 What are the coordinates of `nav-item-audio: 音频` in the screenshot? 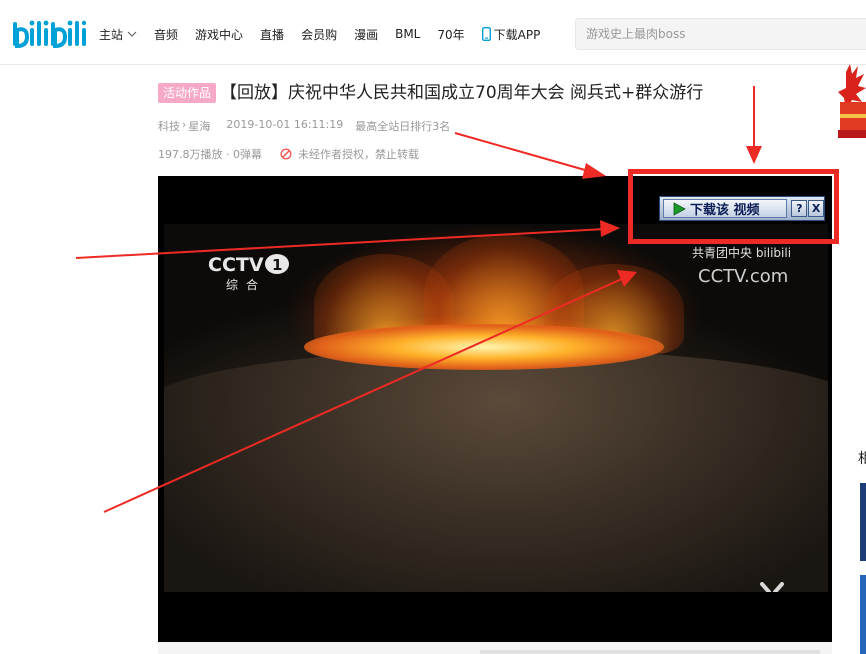 It's located at (166, 34).